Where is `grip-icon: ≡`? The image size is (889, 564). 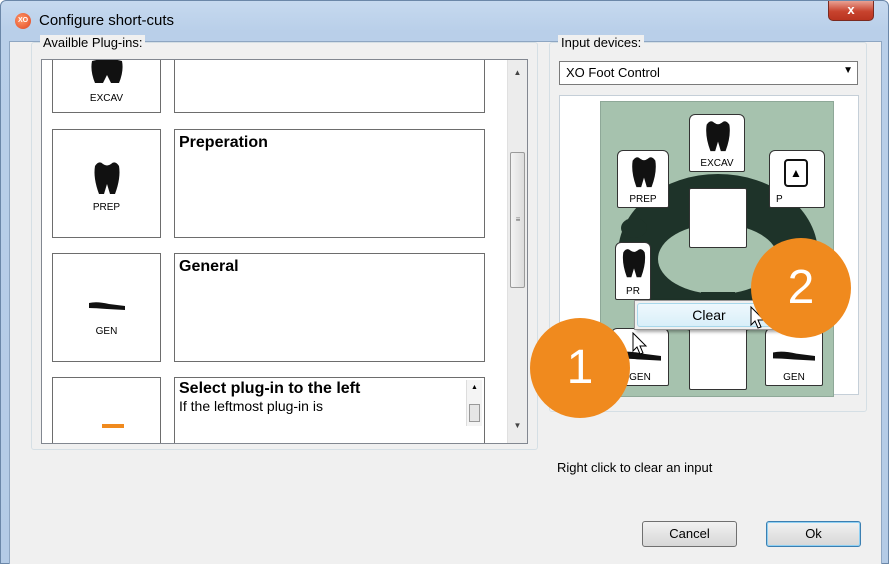 grip-icon: ≡ is located at coordinates (518, 219).